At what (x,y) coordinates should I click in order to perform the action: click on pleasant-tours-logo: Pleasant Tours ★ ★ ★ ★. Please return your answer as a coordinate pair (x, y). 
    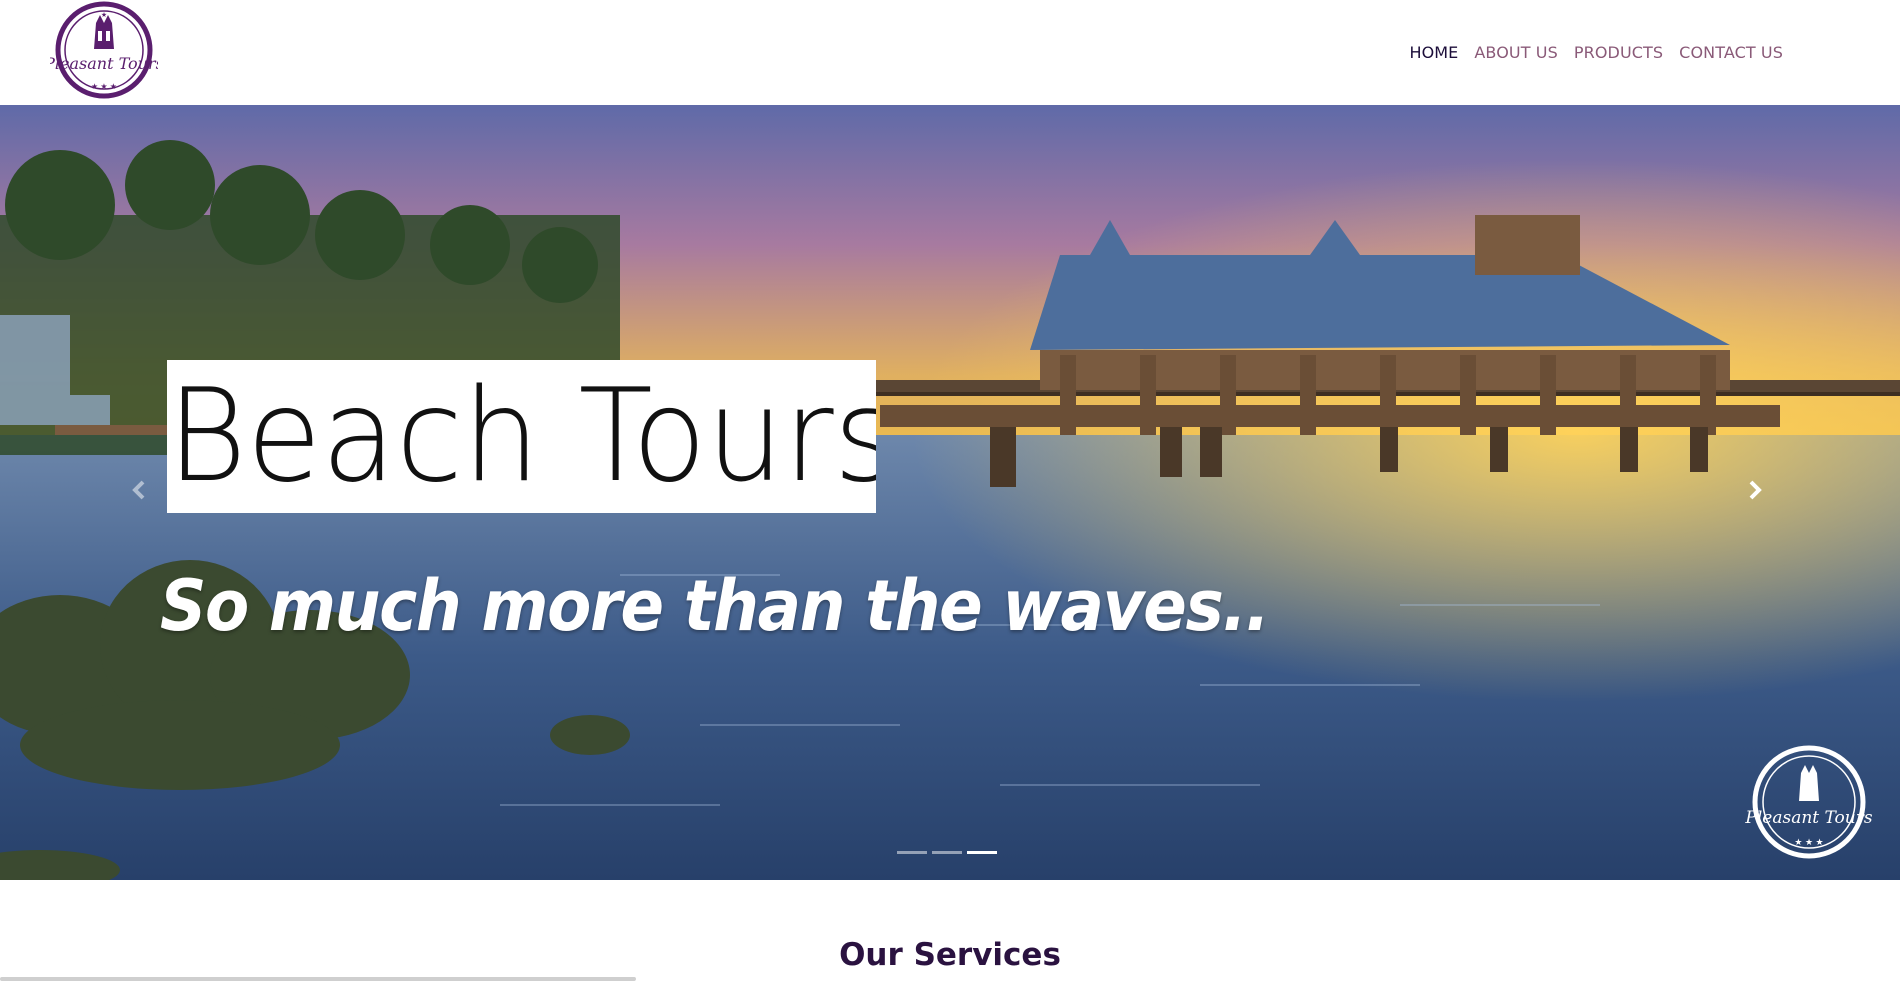
    Looking at the image, I should click on (104, 50).